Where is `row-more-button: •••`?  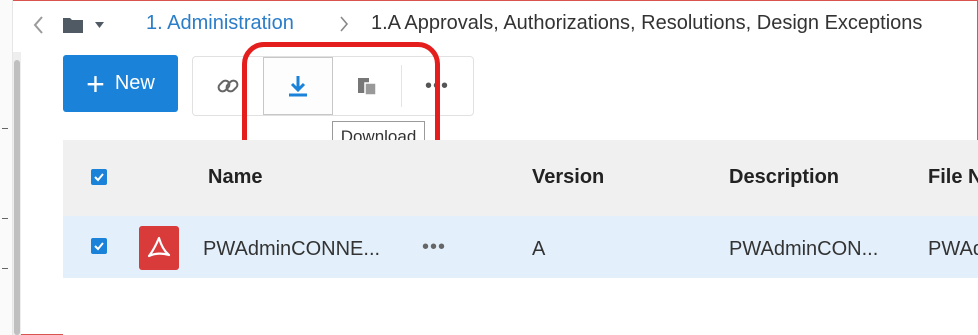 row-more-button: ••• is located at coordinates (434, 247).